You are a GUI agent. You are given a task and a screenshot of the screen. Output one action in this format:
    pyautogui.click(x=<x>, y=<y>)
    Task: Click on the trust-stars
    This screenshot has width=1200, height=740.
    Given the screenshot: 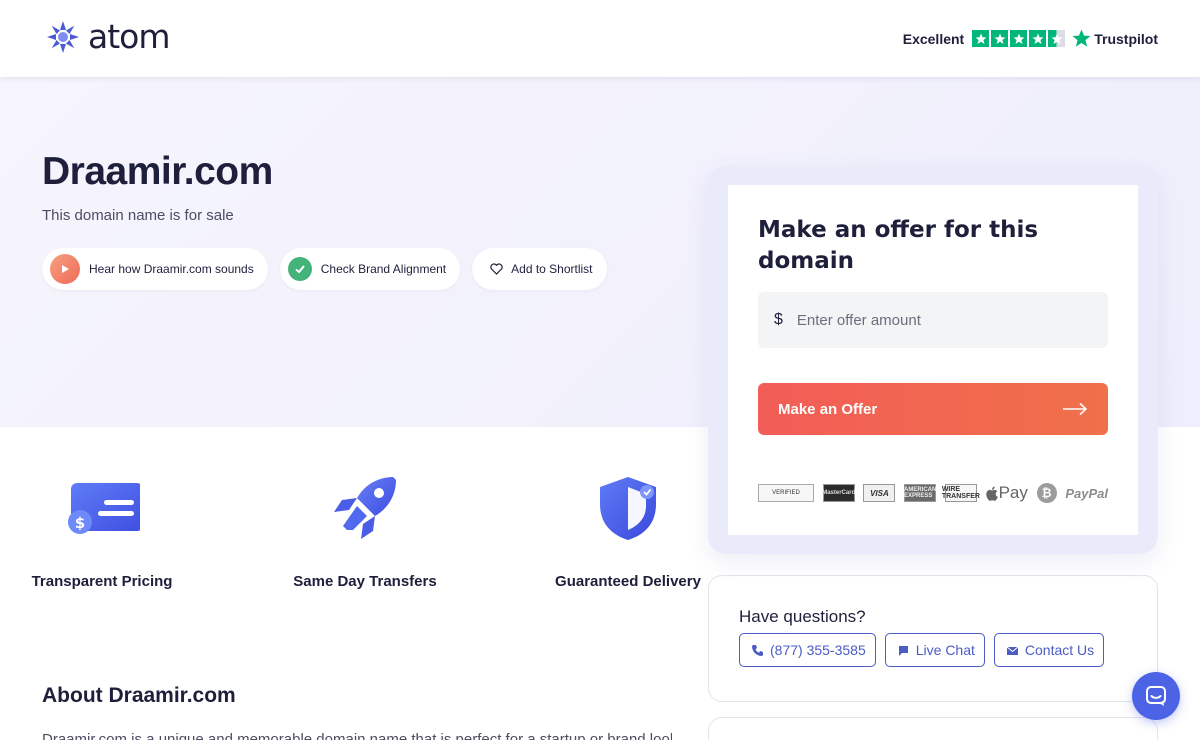 What is the action you would take?
    pyautogui.click(x=1019, y=38)
    